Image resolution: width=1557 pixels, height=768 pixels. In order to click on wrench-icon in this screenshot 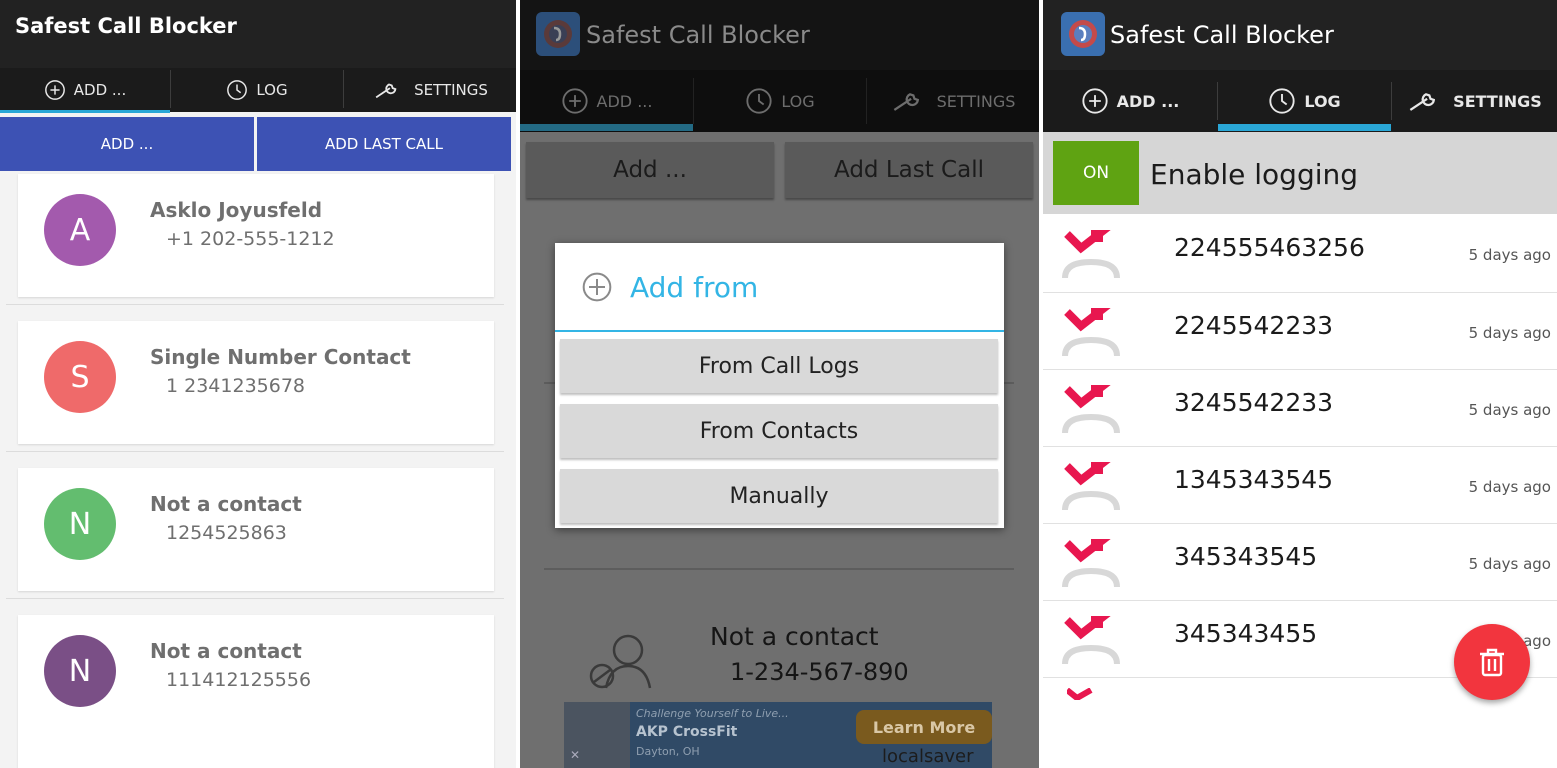, I will do `click(386, 91)`.